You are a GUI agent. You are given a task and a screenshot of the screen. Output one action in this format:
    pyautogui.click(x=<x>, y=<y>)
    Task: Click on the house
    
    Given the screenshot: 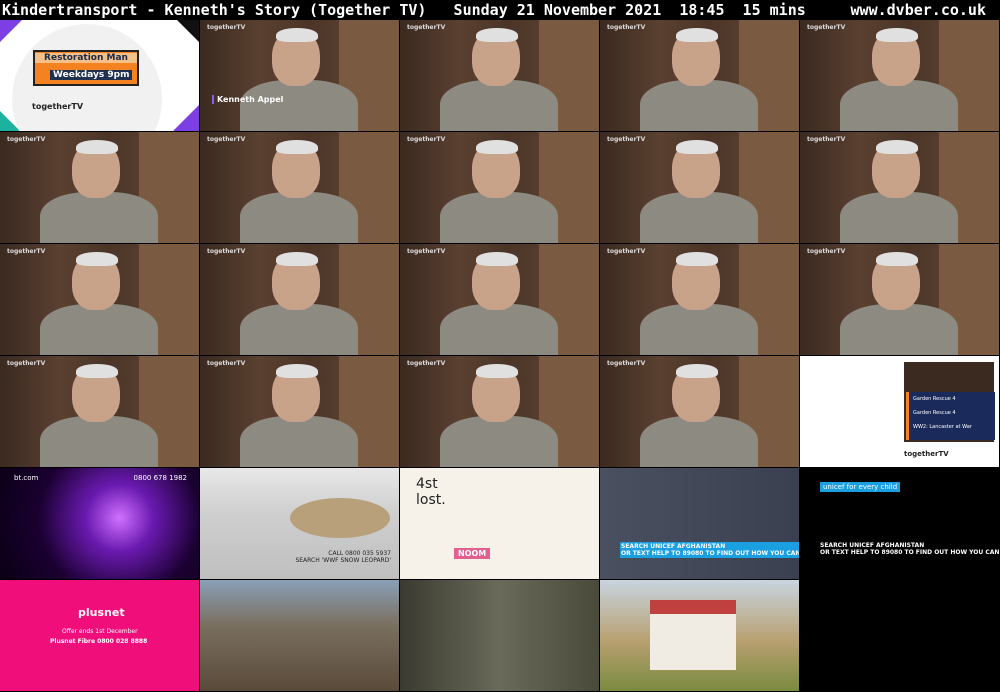 What is the action you would take?
    pyautogui.click(x=693, y=635)
    